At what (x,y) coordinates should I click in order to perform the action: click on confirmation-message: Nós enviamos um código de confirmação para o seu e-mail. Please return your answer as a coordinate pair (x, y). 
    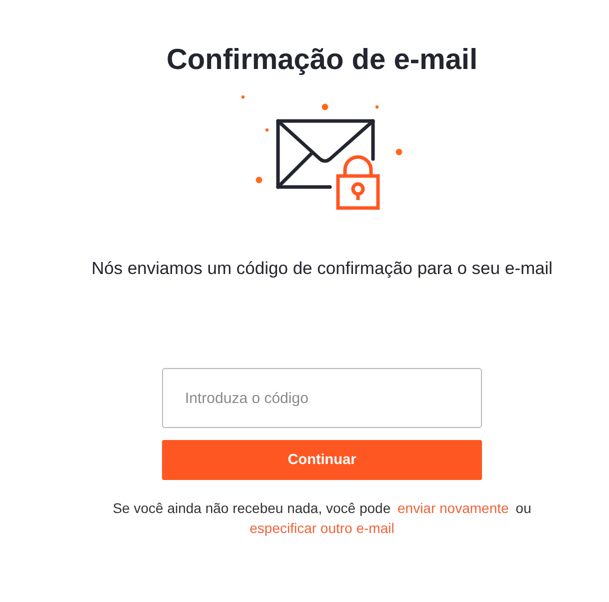
    Looking at the image, I should click on (322, 268).